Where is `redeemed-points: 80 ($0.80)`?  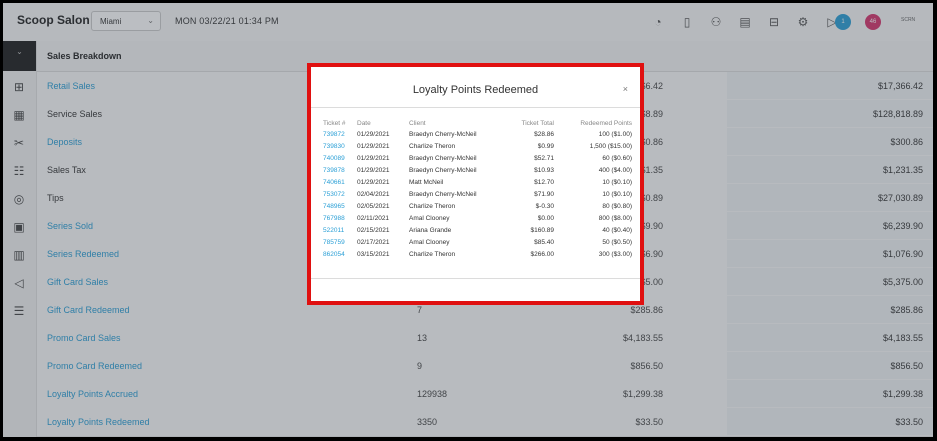
redeemed-points: 80 ($0.80) is located at coordinates (617, 206).